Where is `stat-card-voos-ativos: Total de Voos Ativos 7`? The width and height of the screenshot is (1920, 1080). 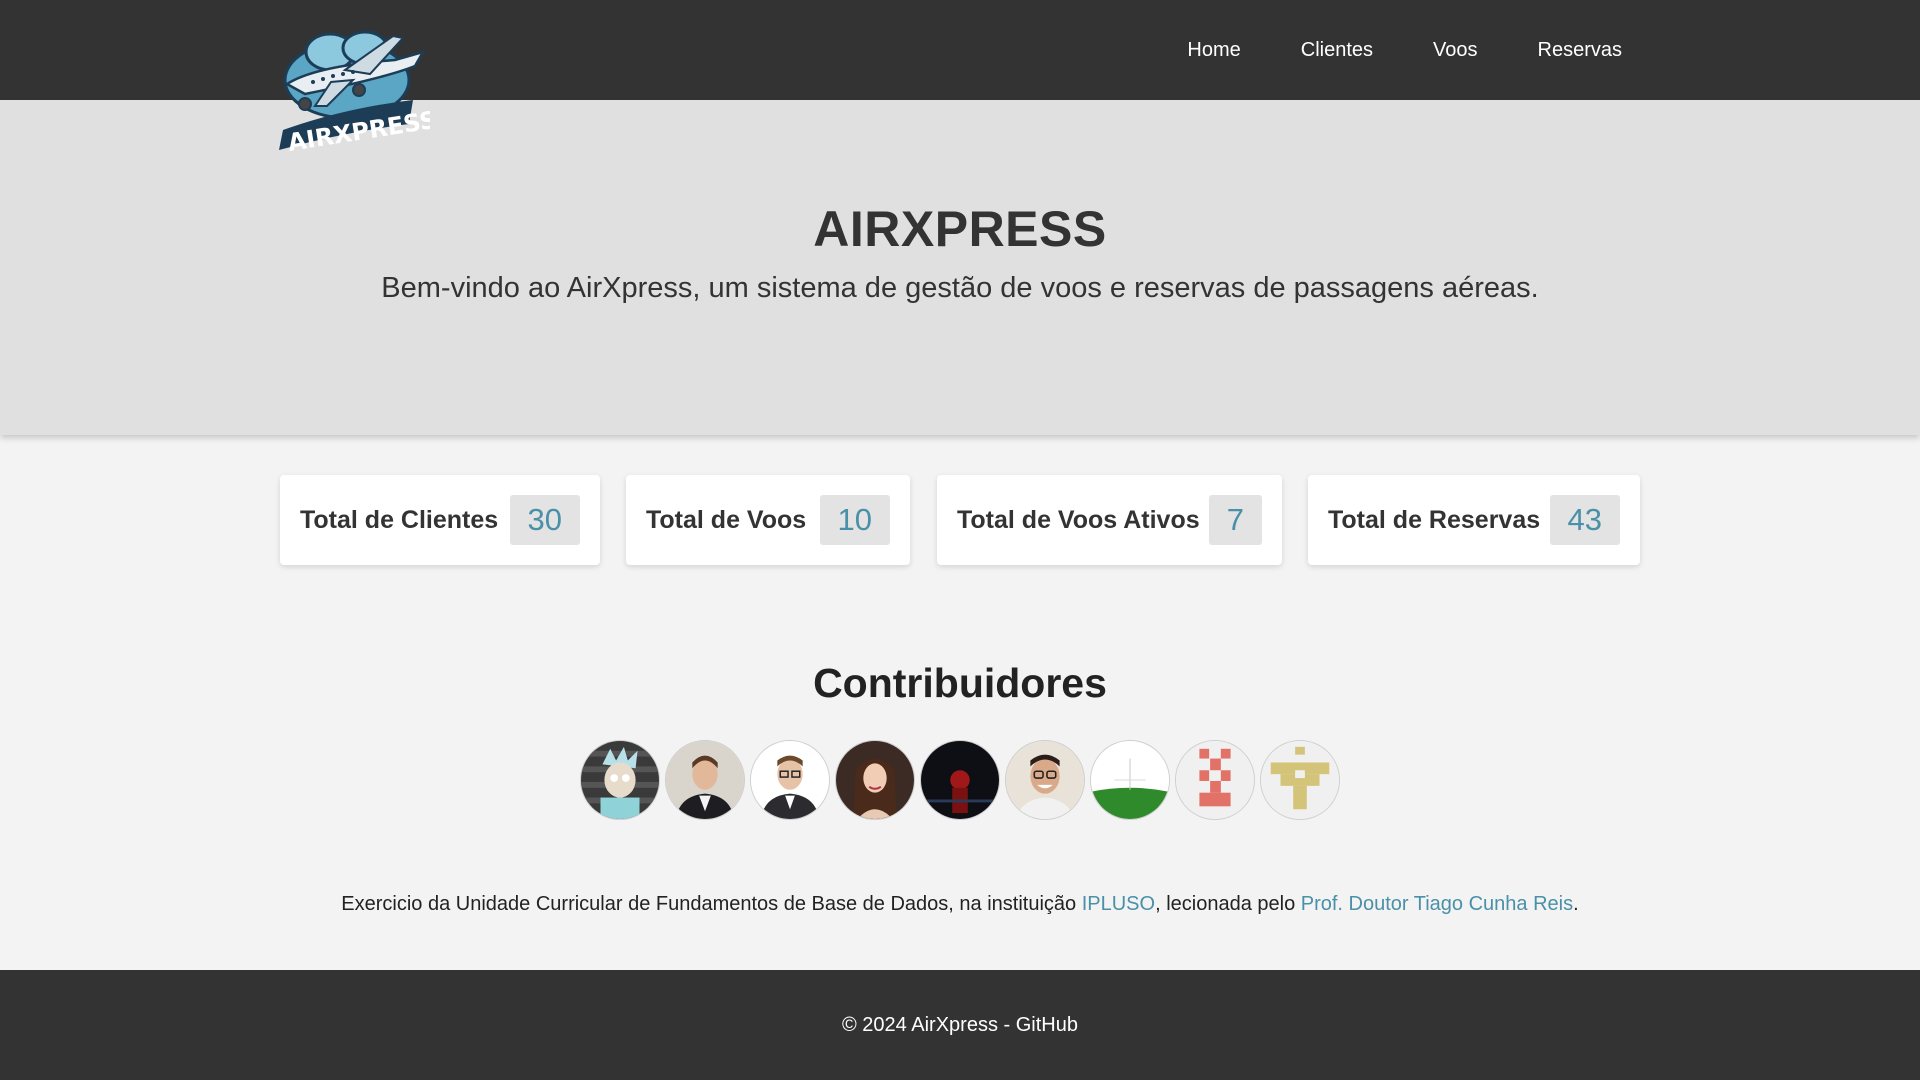 stat-card-voos-ativos: Total de Voos Ativos 7 is located at coordinates (1109, 520).